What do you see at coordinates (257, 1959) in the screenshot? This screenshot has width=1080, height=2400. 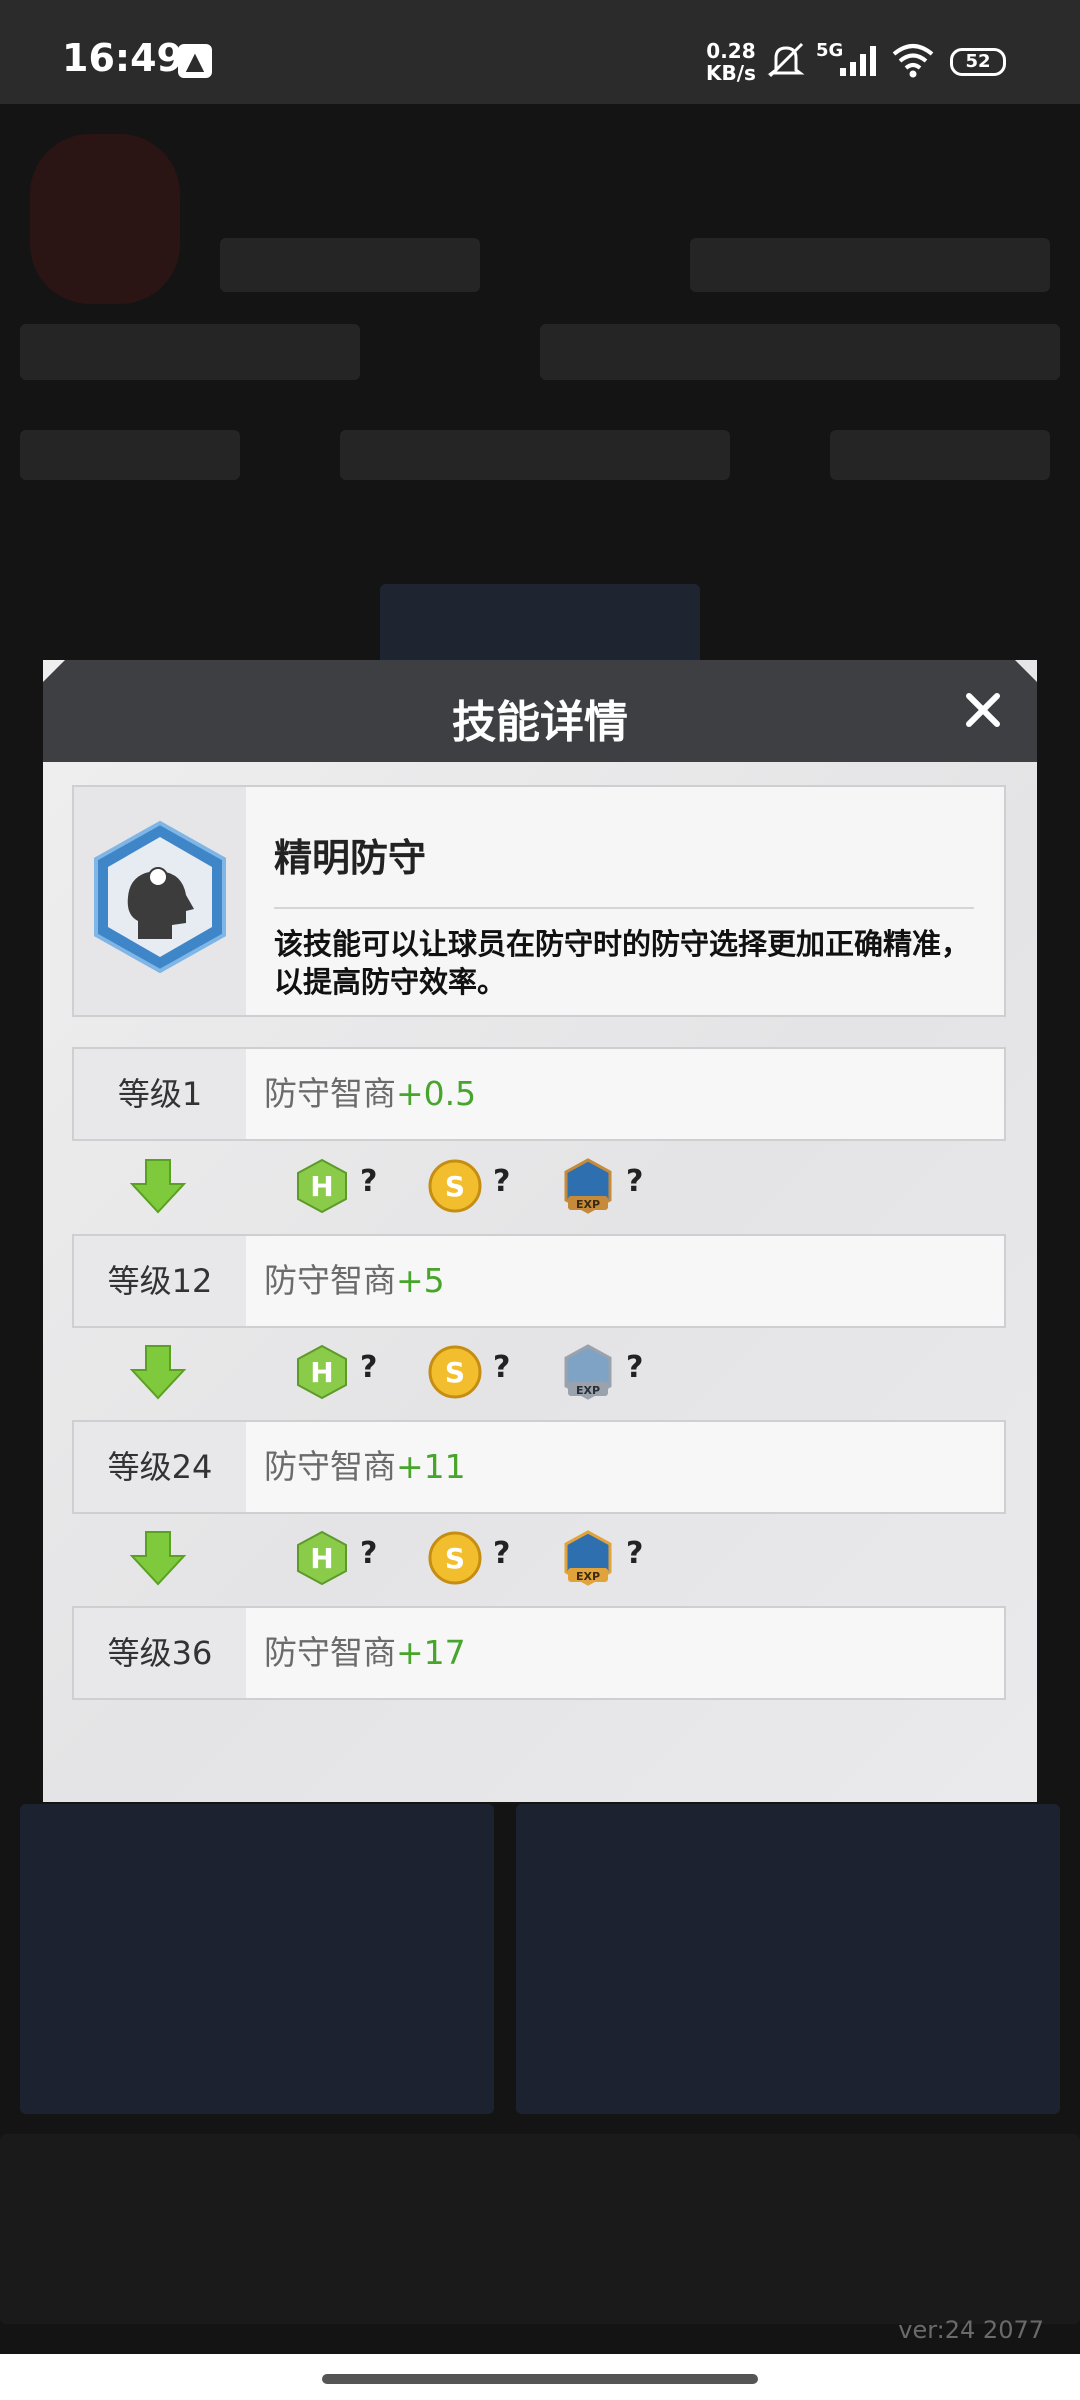 I see `background-panel-left` at bounding box center [257, 1959].